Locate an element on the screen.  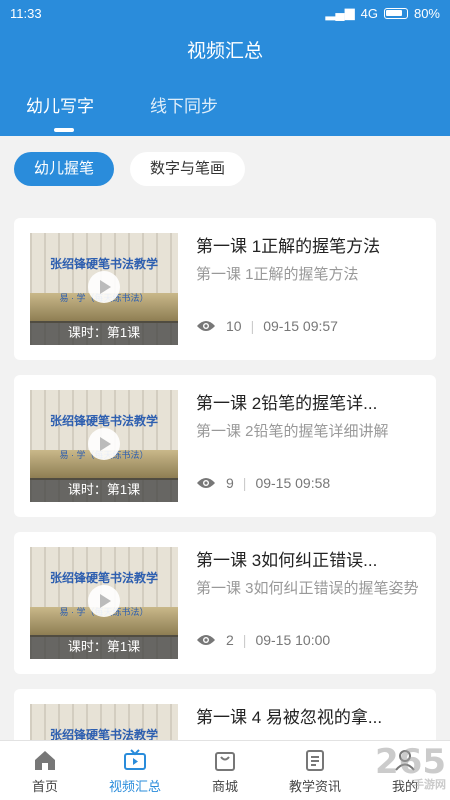
publish-date: 09-15 10:00 is located at coordinates (293, 640).